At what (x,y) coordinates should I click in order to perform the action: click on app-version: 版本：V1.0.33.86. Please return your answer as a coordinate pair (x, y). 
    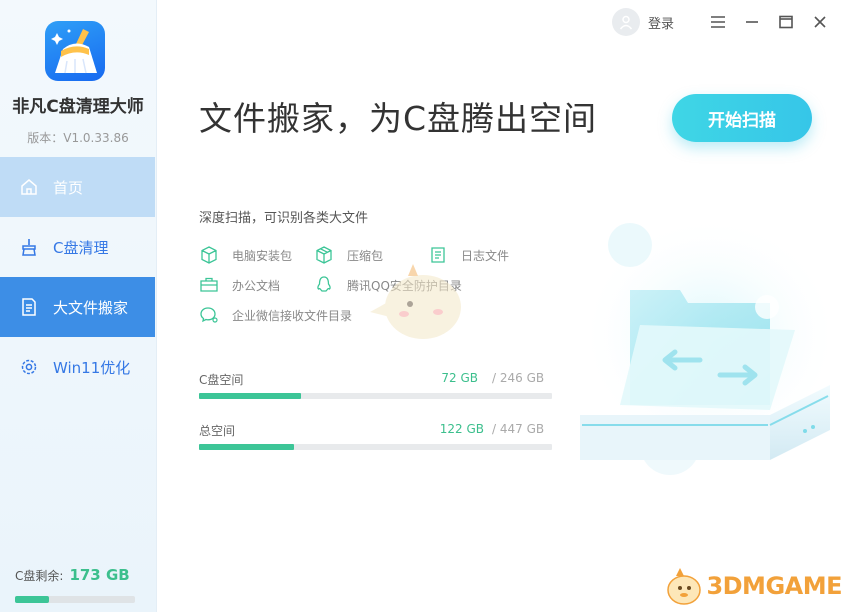
    Looking at the image, I should click on (78, 138).